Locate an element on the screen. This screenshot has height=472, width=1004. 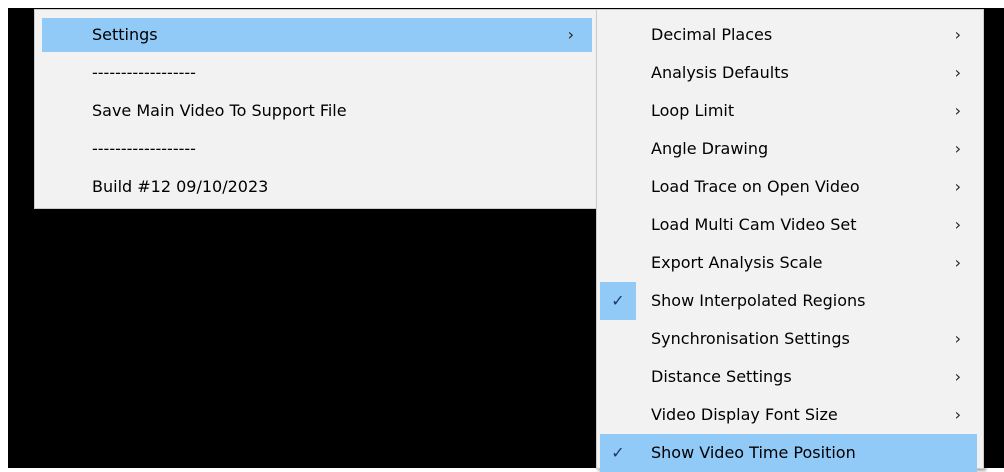
menu-item-label: Save Main Video To Support File is located at coordinates (219, 110).